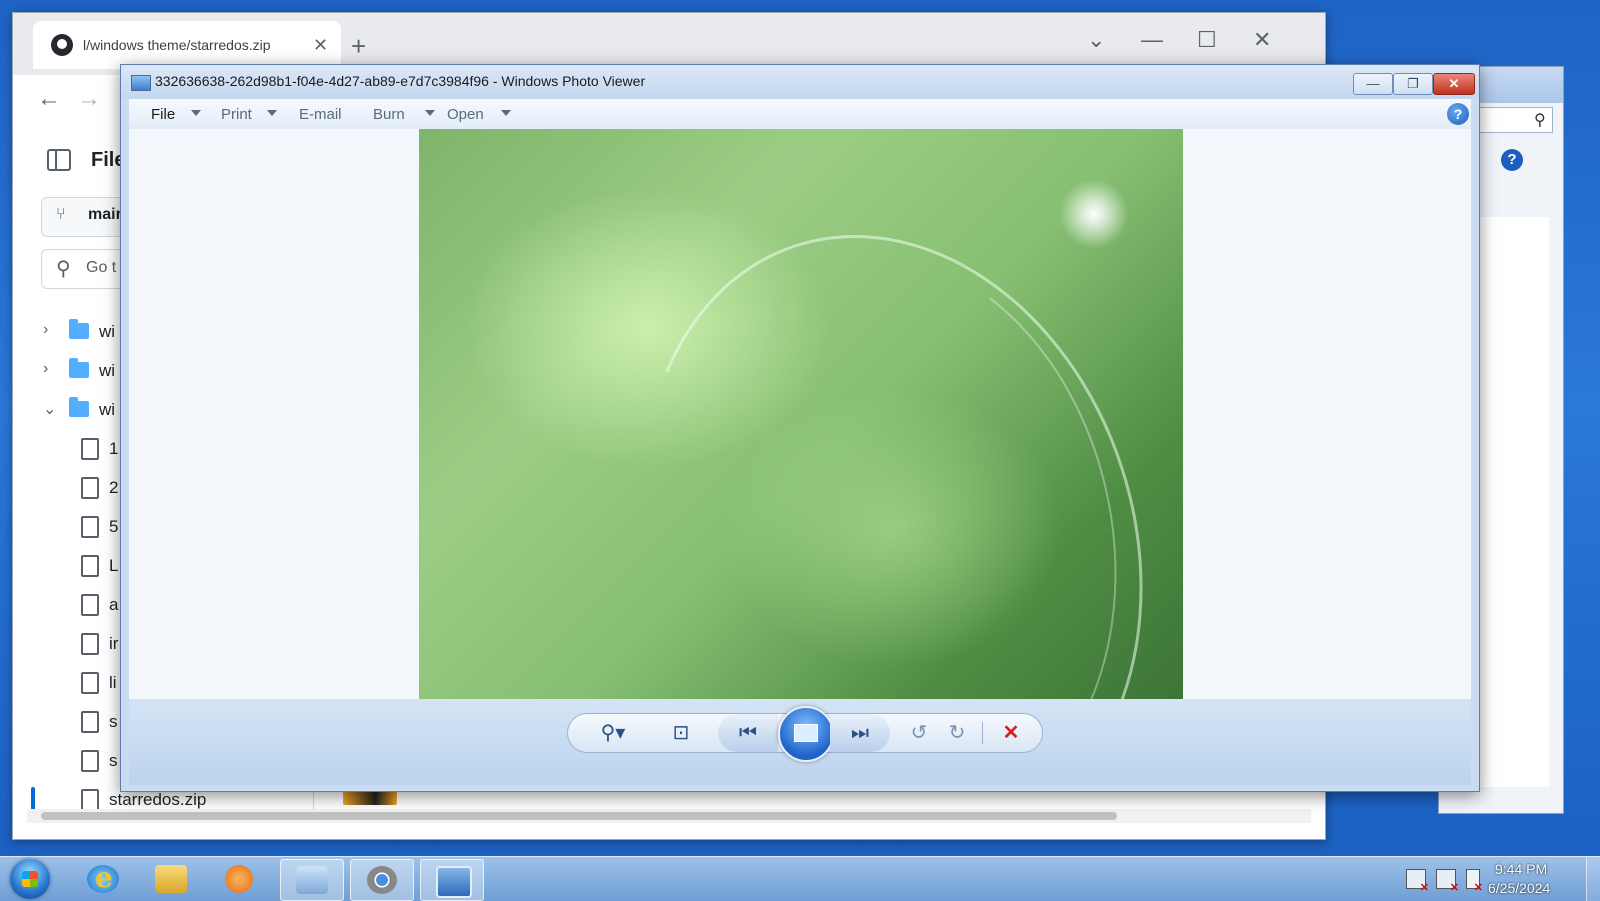  I want to click on taskbar-internet-explorer, so click(103, 879).